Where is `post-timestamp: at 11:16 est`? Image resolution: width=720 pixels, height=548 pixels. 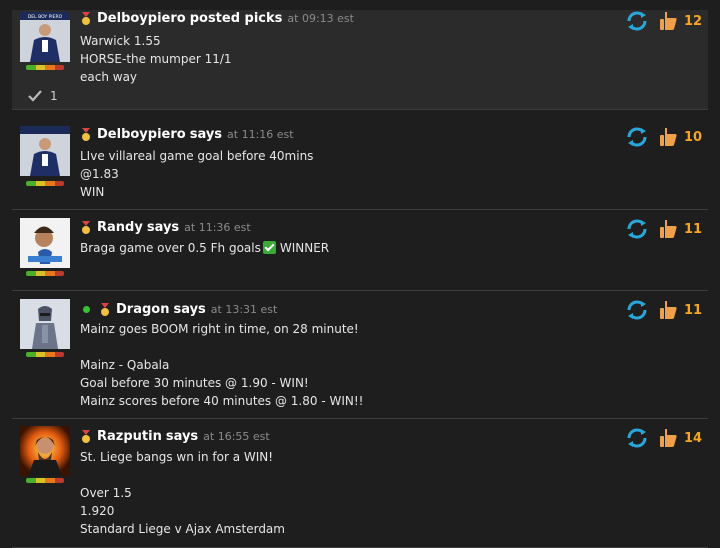
post-timestamp: at 11:16 est is located at coordinates (260, 134).